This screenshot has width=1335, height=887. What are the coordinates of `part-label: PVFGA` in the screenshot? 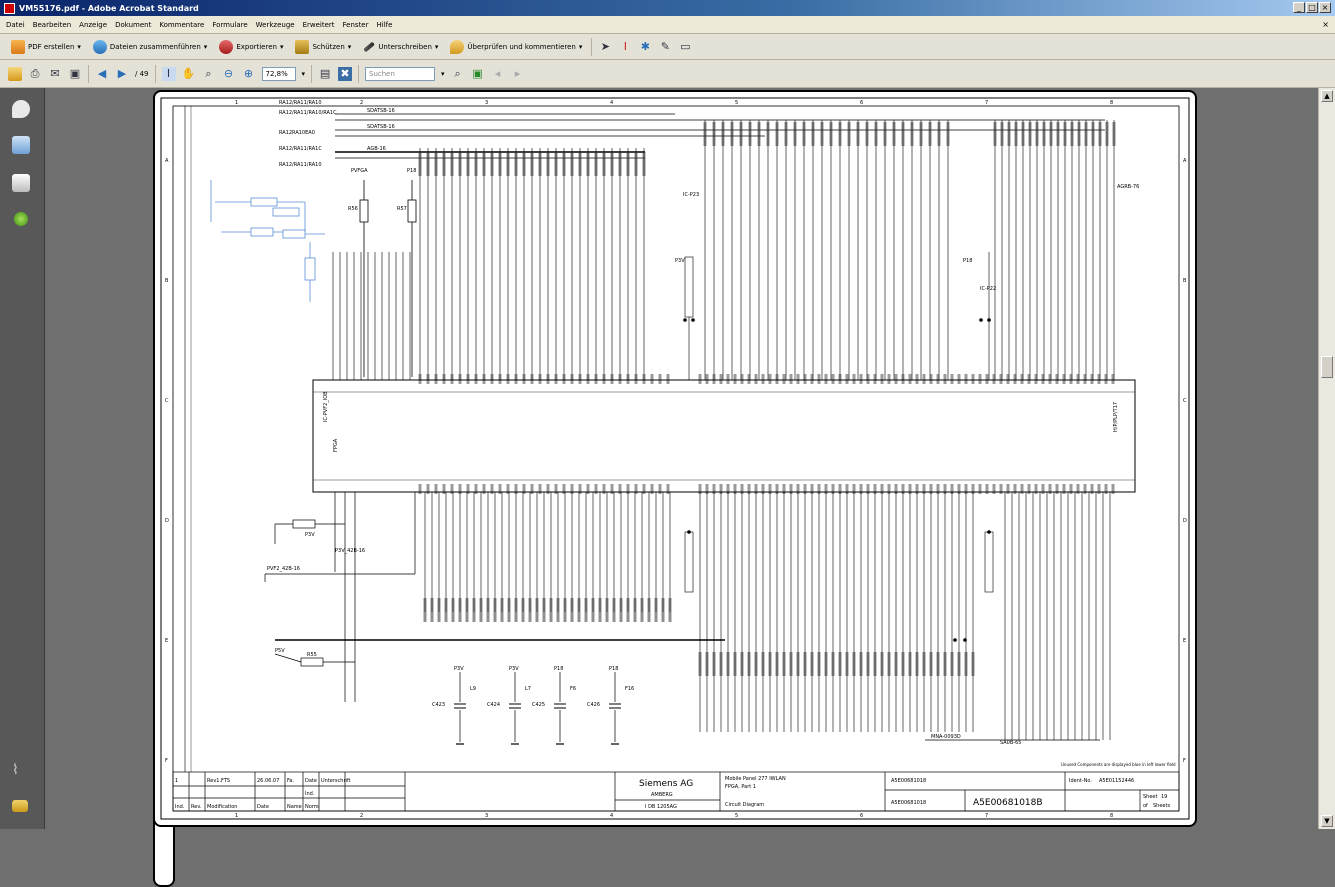 It's located at (359, 171).